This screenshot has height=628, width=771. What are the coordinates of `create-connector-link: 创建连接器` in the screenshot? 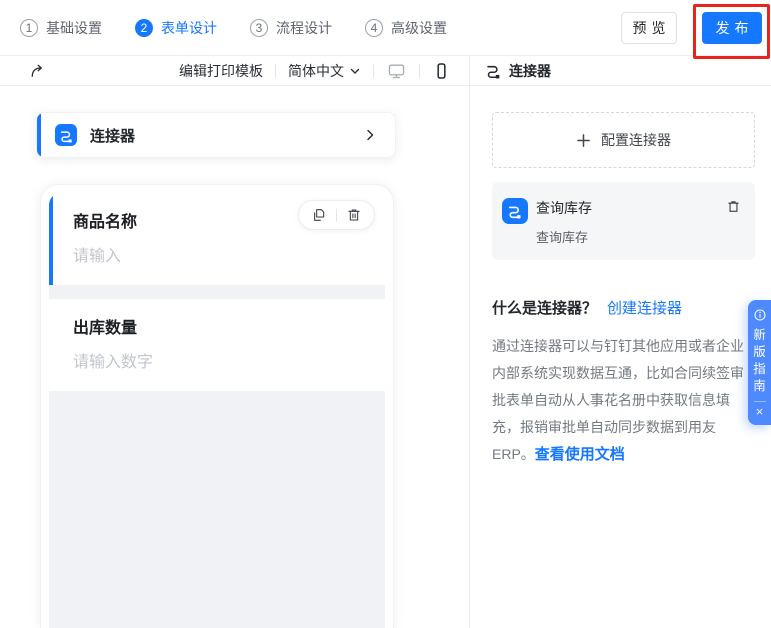 It's located at (644, 307).